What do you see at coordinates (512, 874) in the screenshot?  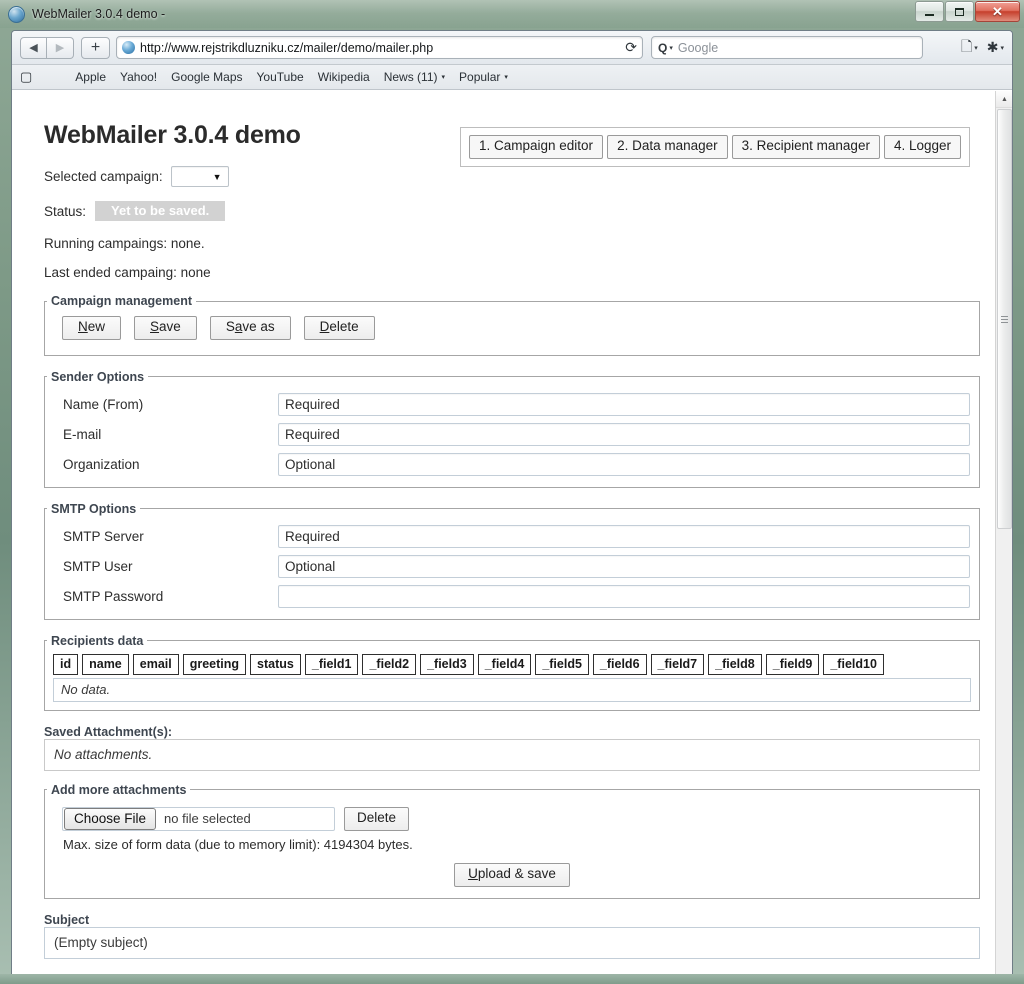 I see `upload-and-save-button: Upload & save` at bounding box center [512, 874].